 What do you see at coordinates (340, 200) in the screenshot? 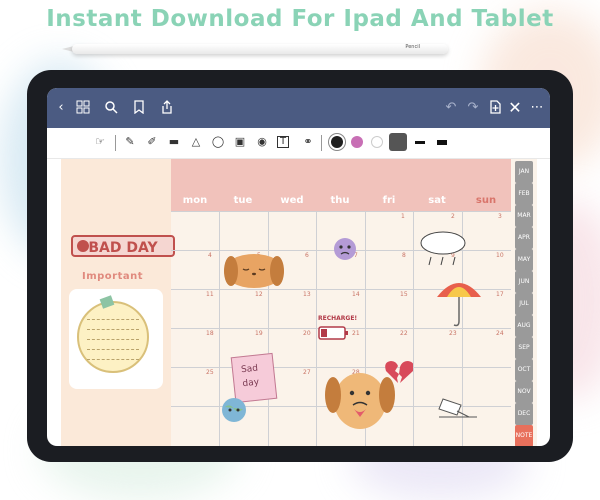
I see `day-name-thu: thu` at bounding box center [340, 200].